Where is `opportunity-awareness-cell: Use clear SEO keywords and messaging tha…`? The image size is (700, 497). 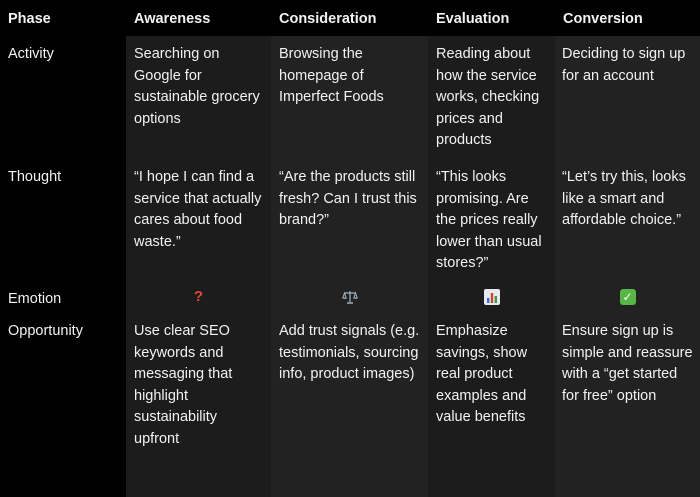
opportunity-awareness-cell: Use clear SEO keywords and messaging tha… is located at coordinates (198, 405).